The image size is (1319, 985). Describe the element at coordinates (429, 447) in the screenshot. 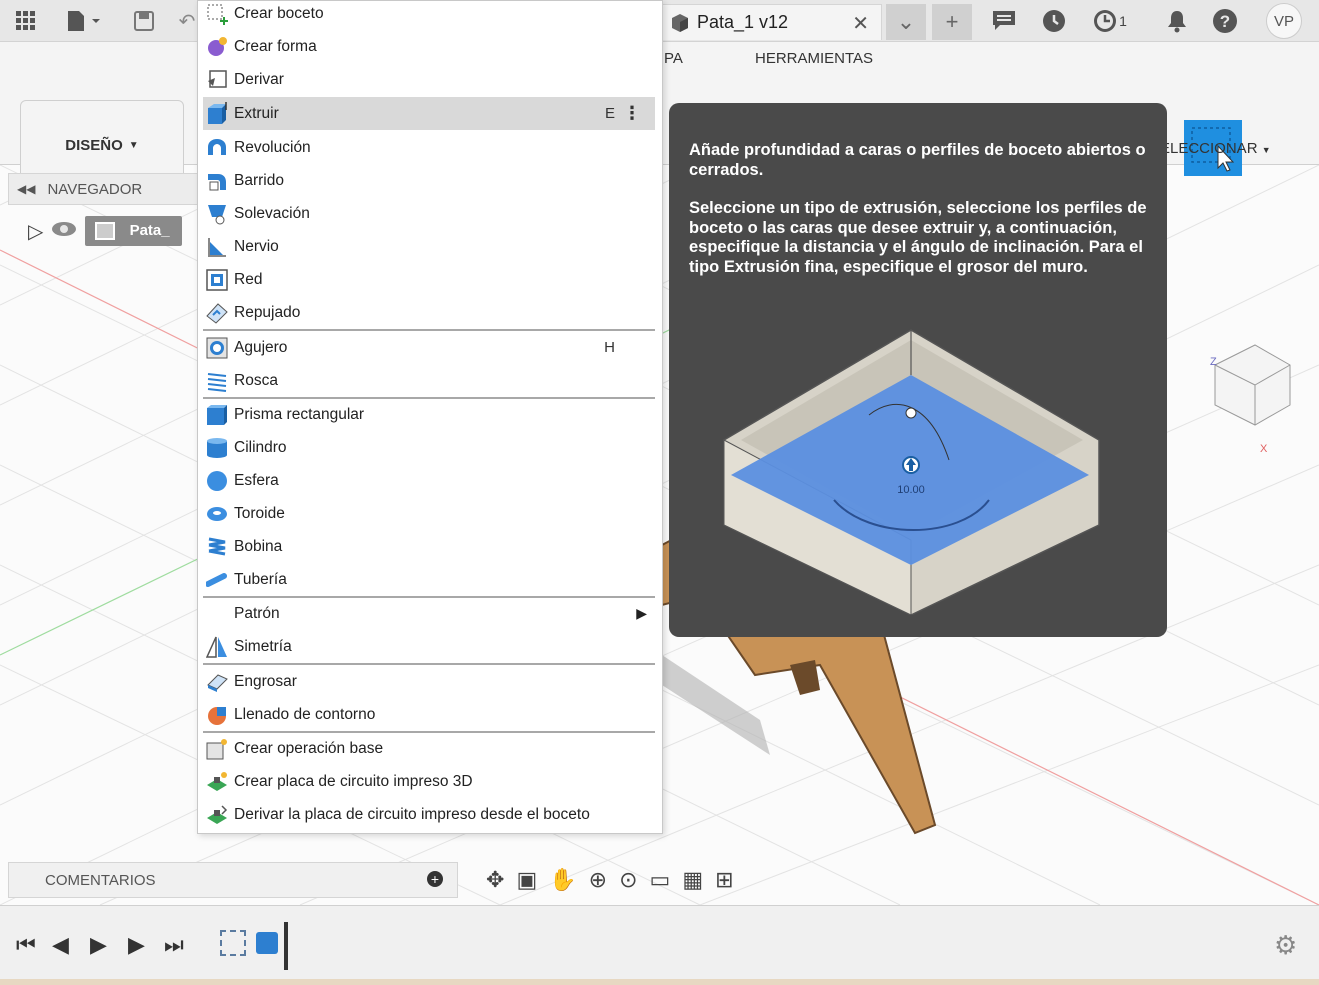

I see `menu-item-cylinder: Cilindro` at that location.